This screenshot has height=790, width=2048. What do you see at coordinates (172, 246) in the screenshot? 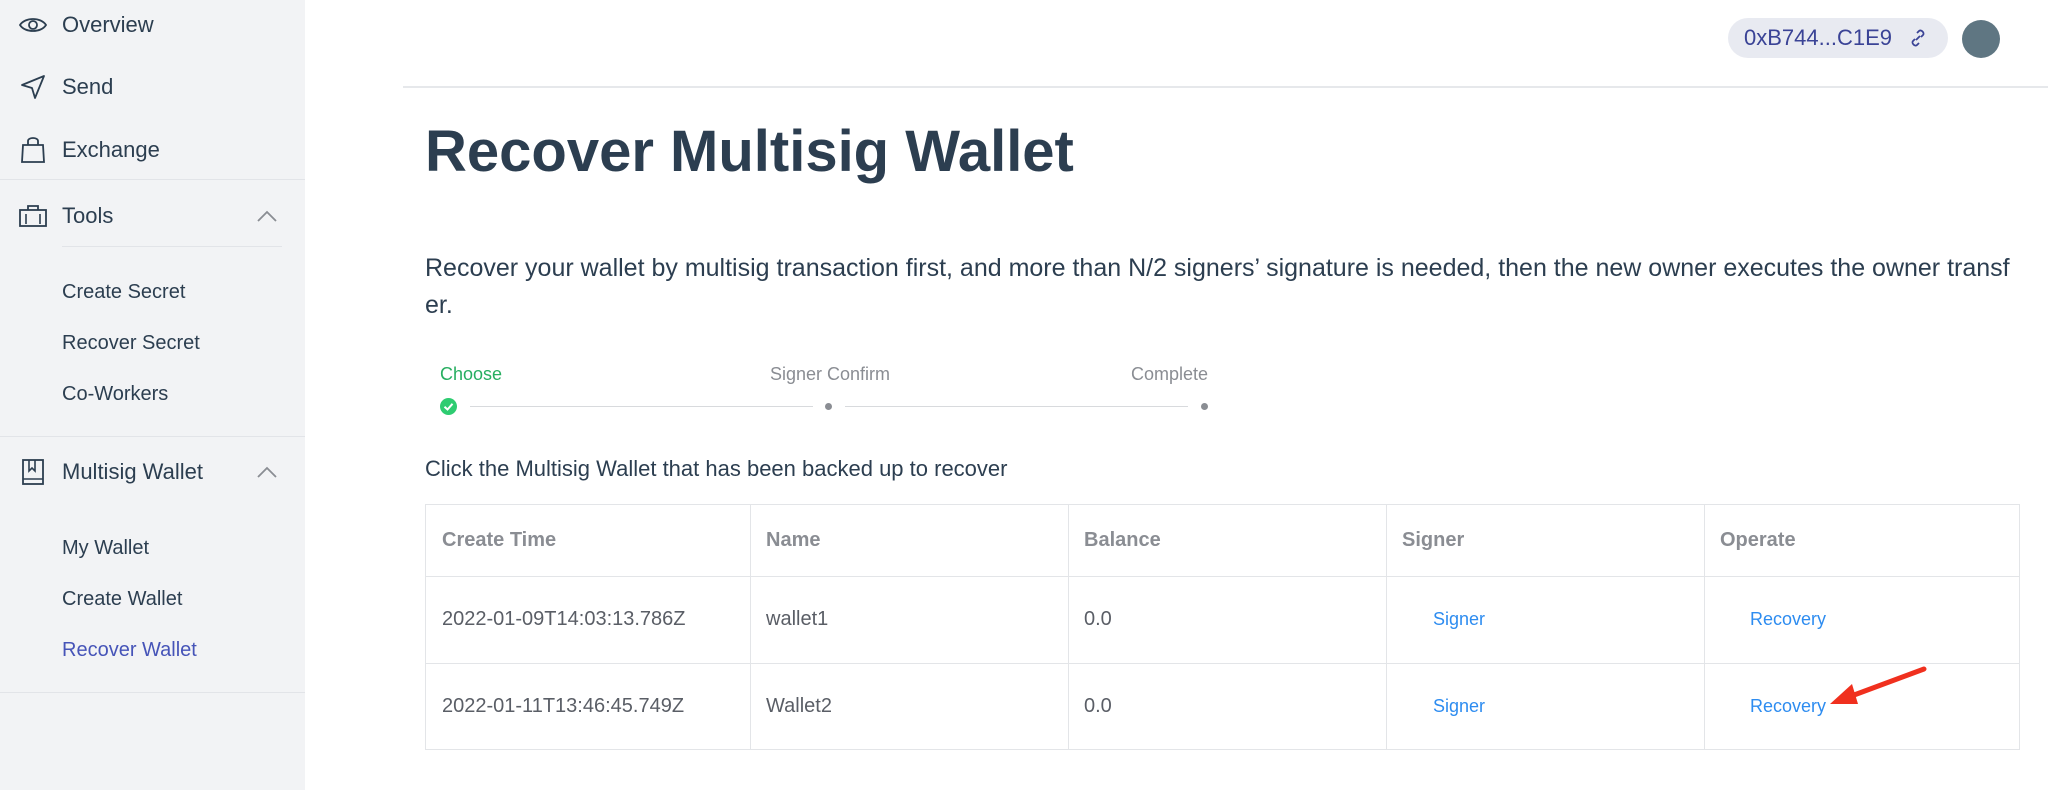
I see `submenu-divider` at bounding box center [172, 246].